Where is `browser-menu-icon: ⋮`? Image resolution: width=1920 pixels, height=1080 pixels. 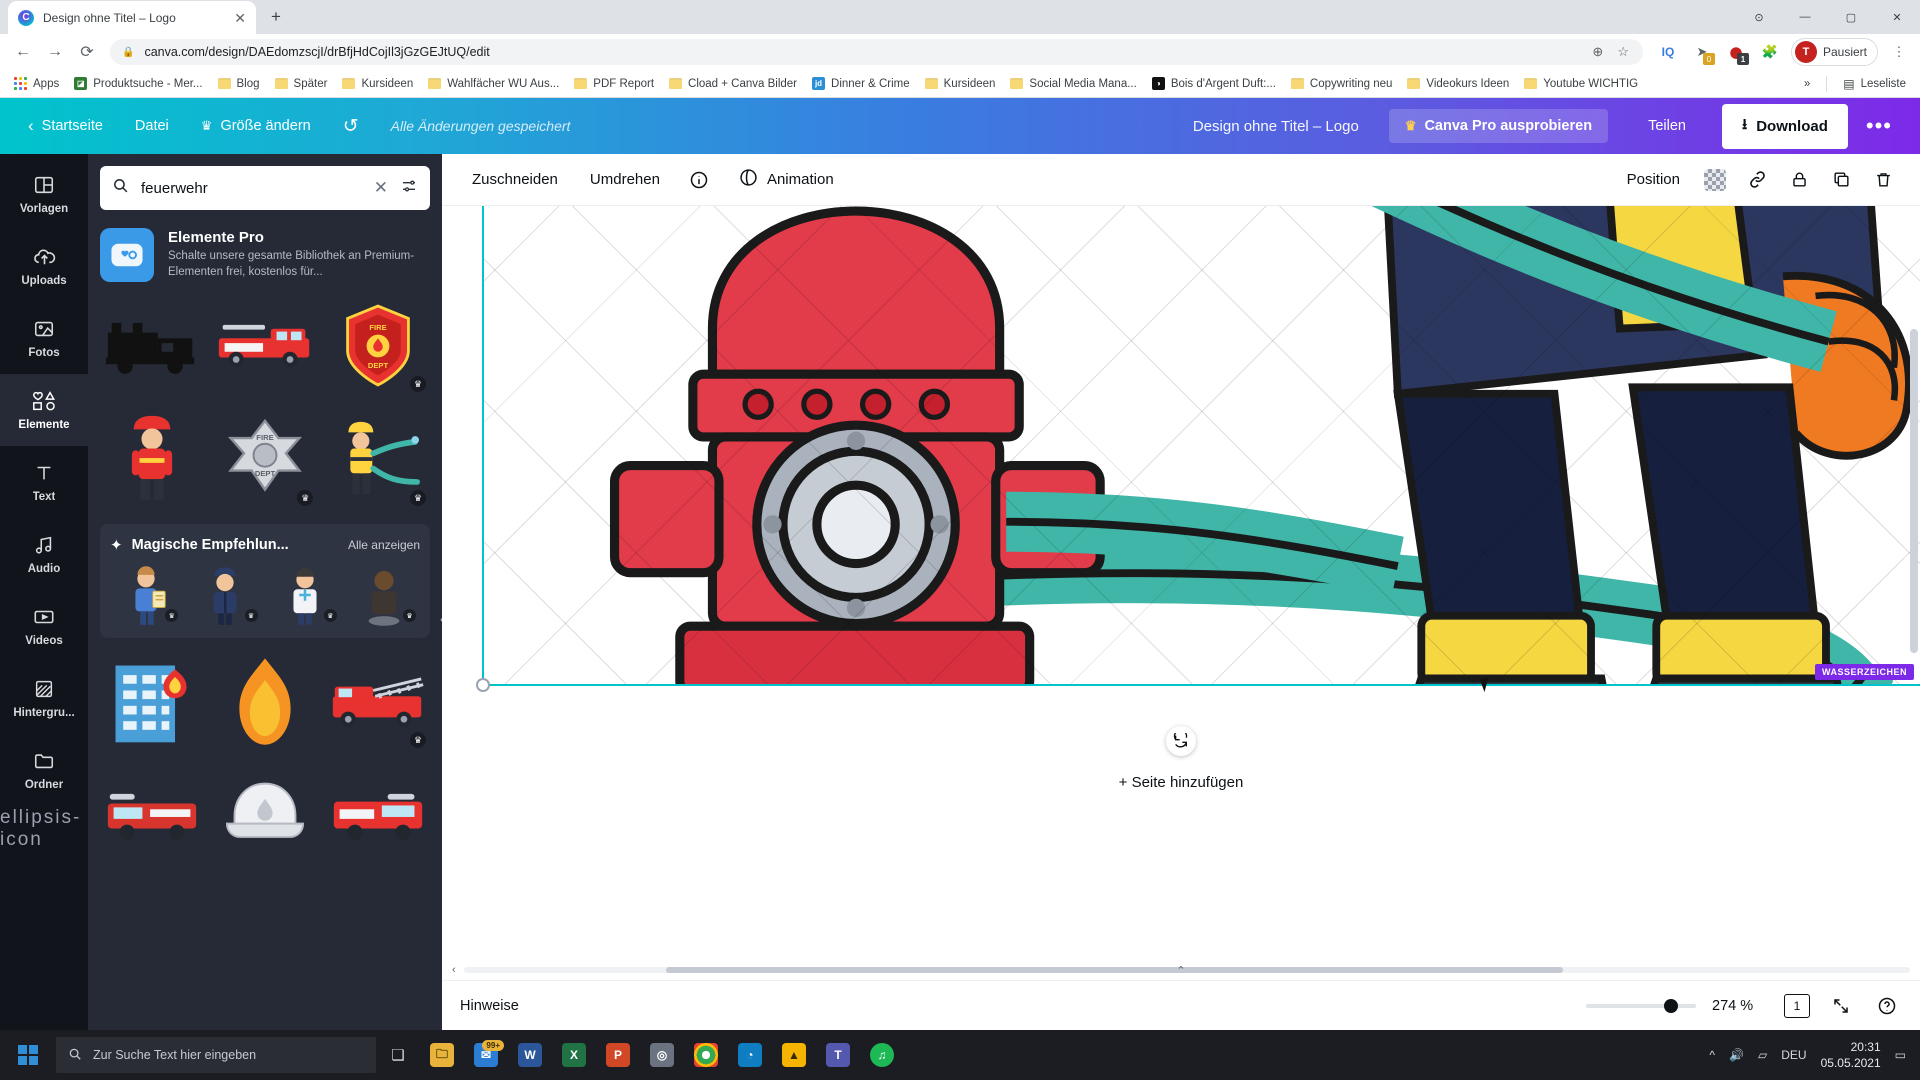 browser-menu-icon: ⋮ is located at coordinates (1899, 52).